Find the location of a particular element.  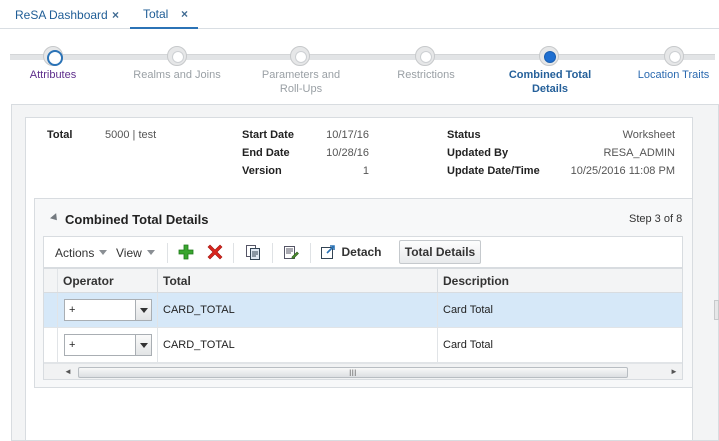

train-label-parameters: Parameters and Roll-Ups is located at coordinates (301, 82).